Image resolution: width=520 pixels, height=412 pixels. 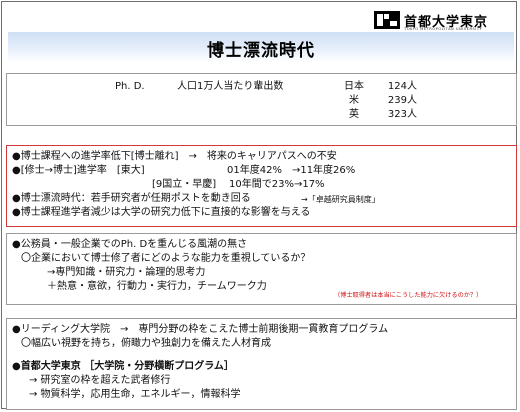 What do you see at coordinates (354, 86) in the screenshot?
I see `country-japan: 日本` at bounding box center [354, 86].